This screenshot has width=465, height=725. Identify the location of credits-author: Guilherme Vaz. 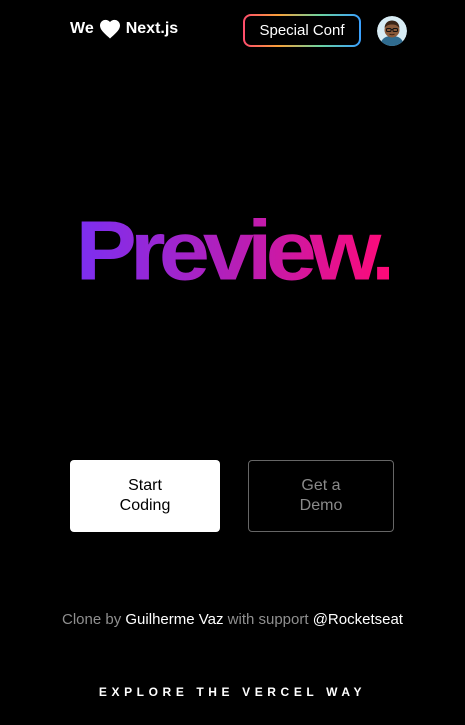
(174, 619).